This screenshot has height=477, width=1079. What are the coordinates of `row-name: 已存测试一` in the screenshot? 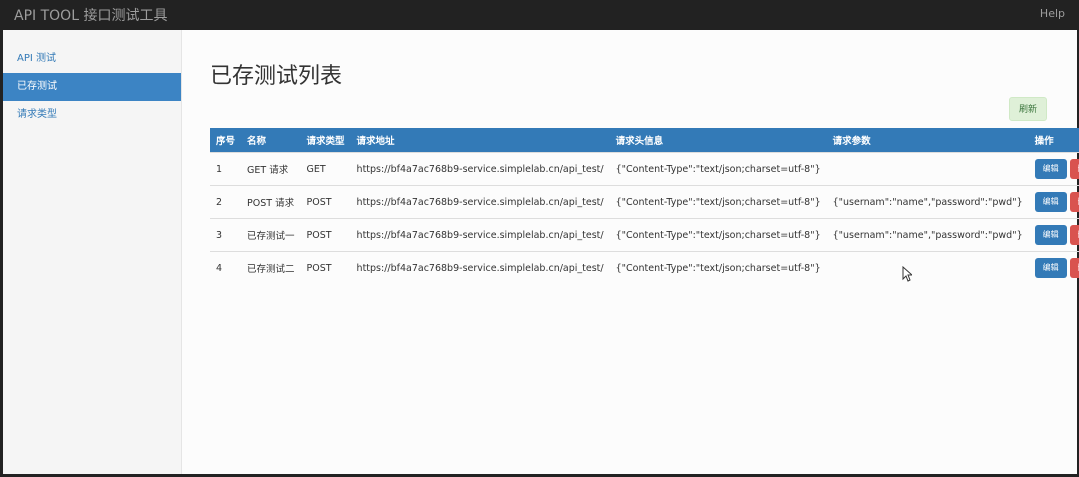 It's located at (271, 235).